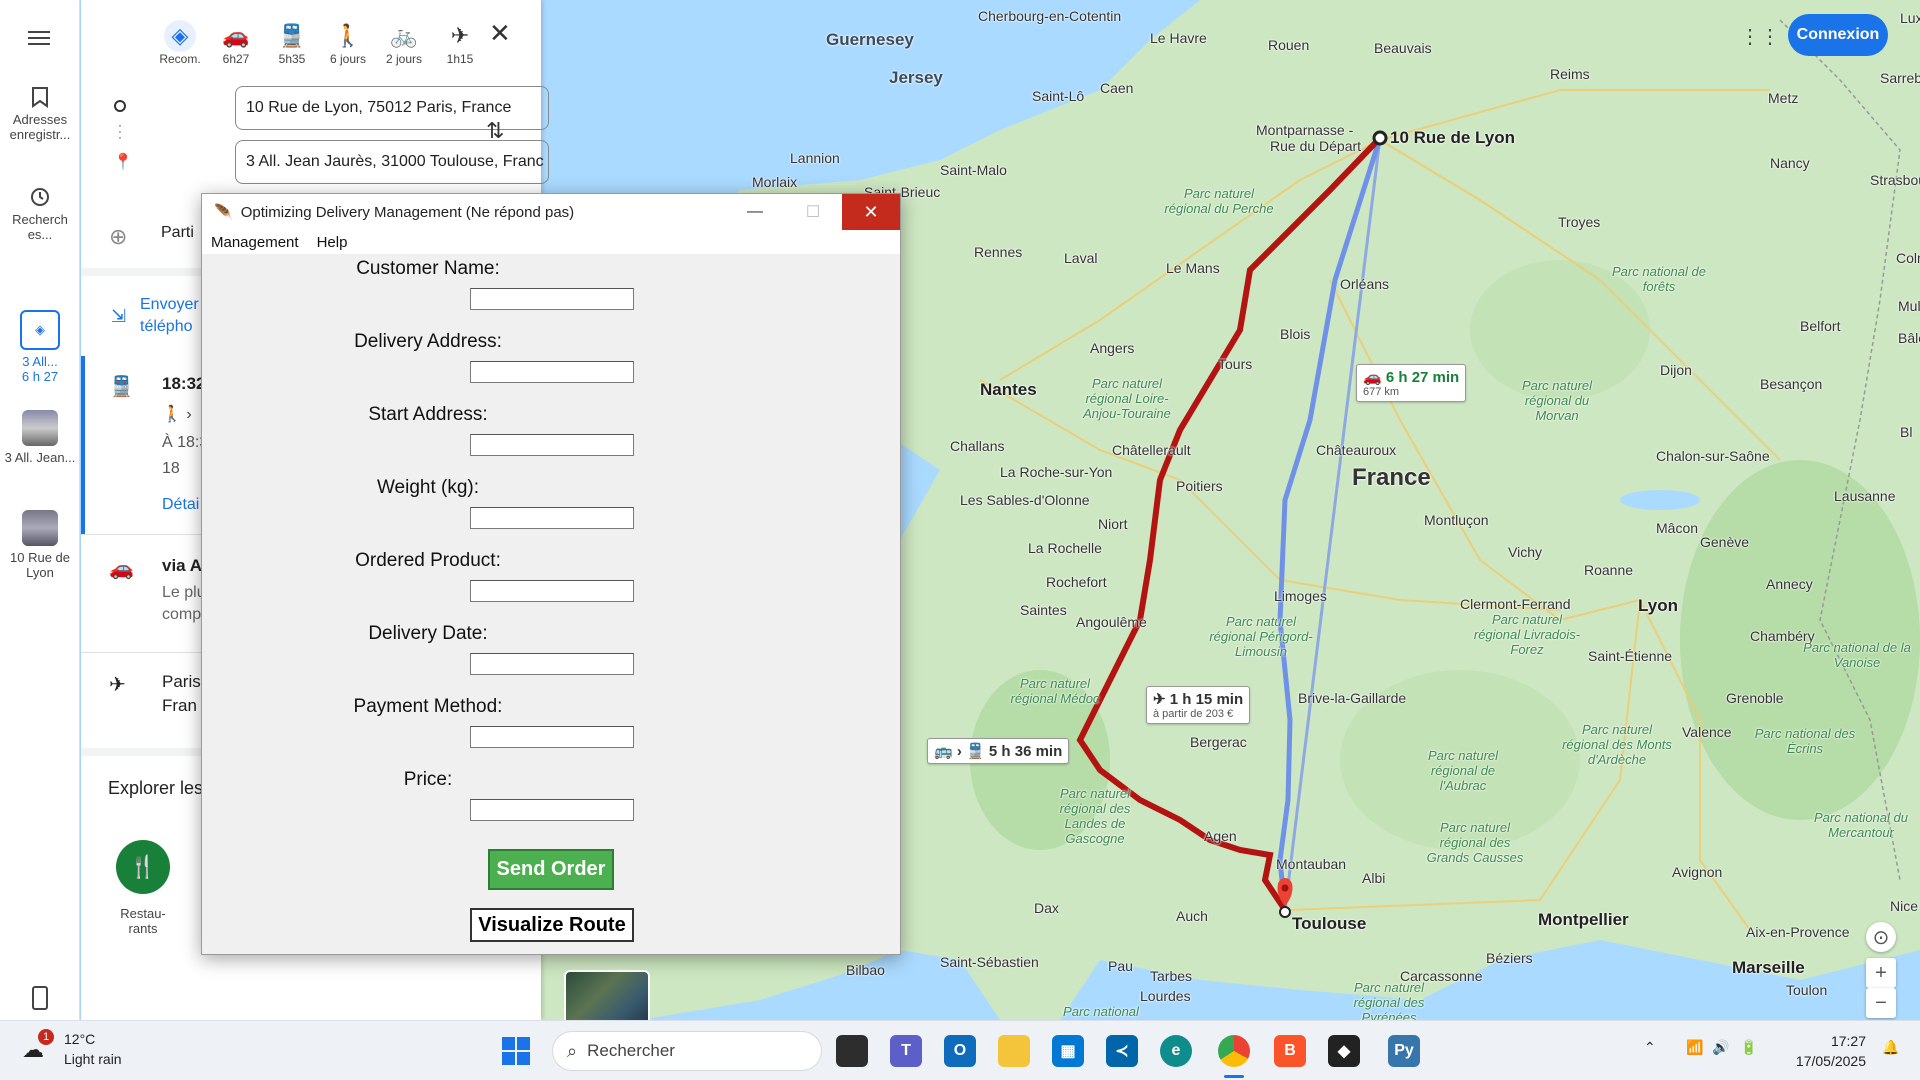  Describe the element at coordinates (1838, 35) in the screenshot. I see `connexion-button: Connexion` at that location.